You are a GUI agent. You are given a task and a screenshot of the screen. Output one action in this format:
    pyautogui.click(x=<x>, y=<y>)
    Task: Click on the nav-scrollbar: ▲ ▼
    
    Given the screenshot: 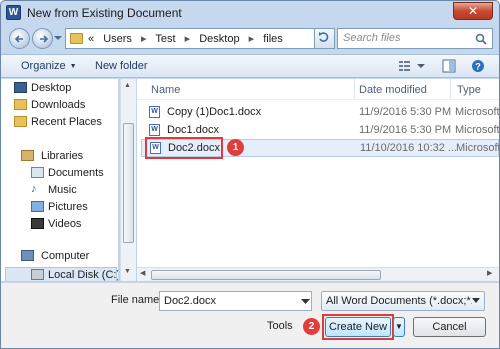 What is the action you would take?
    pyautogui.click(x=128, y=180)
    